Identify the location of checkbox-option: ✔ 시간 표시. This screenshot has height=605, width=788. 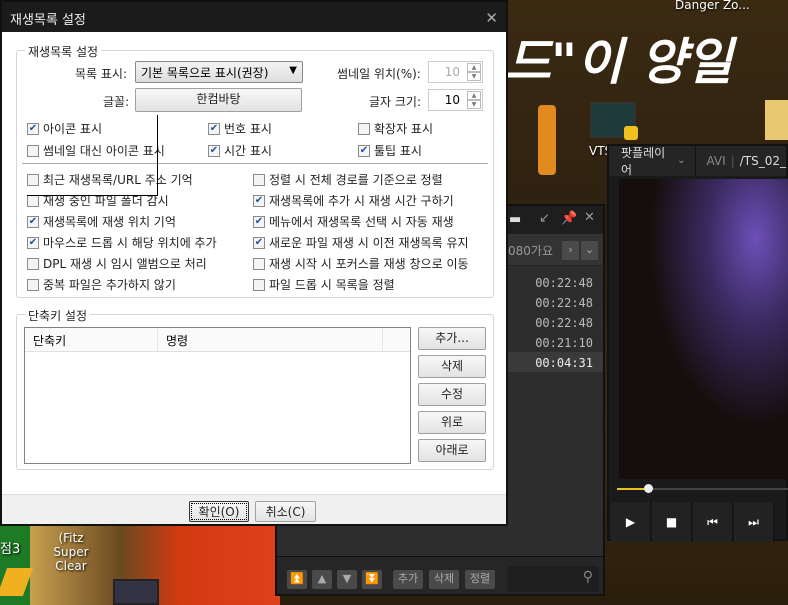
(240, 150).